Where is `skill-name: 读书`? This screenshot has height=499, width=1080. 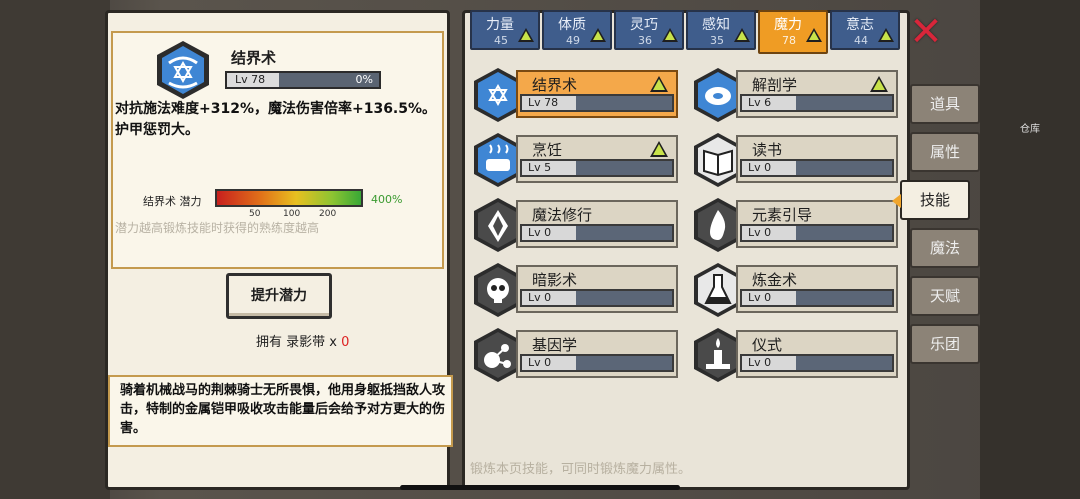
skill-name: 读书 is located at coordinates (767, 150).